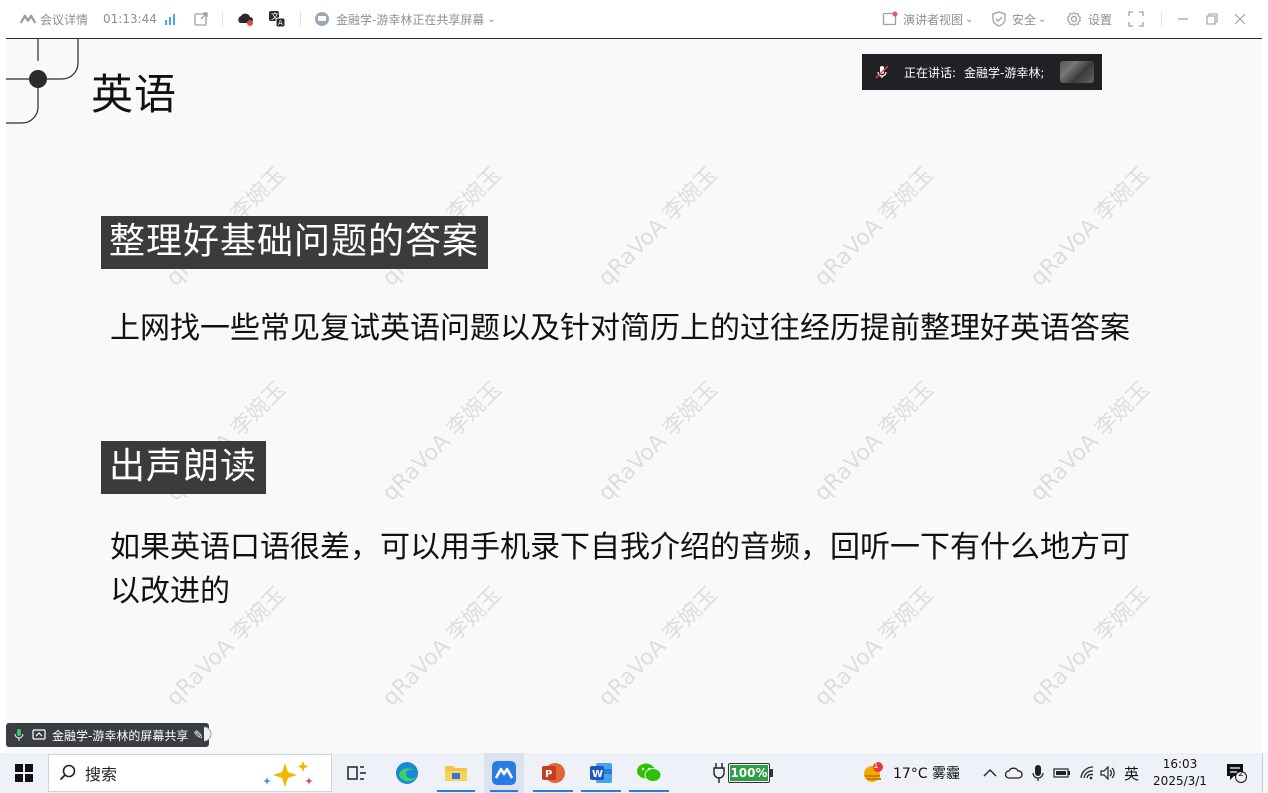 Image resolution: width=1268 pixels, height=793 pixels. Describe the element at coordinates (882, 72) in the screenshot. I see `muted-mic-icon` at that location.